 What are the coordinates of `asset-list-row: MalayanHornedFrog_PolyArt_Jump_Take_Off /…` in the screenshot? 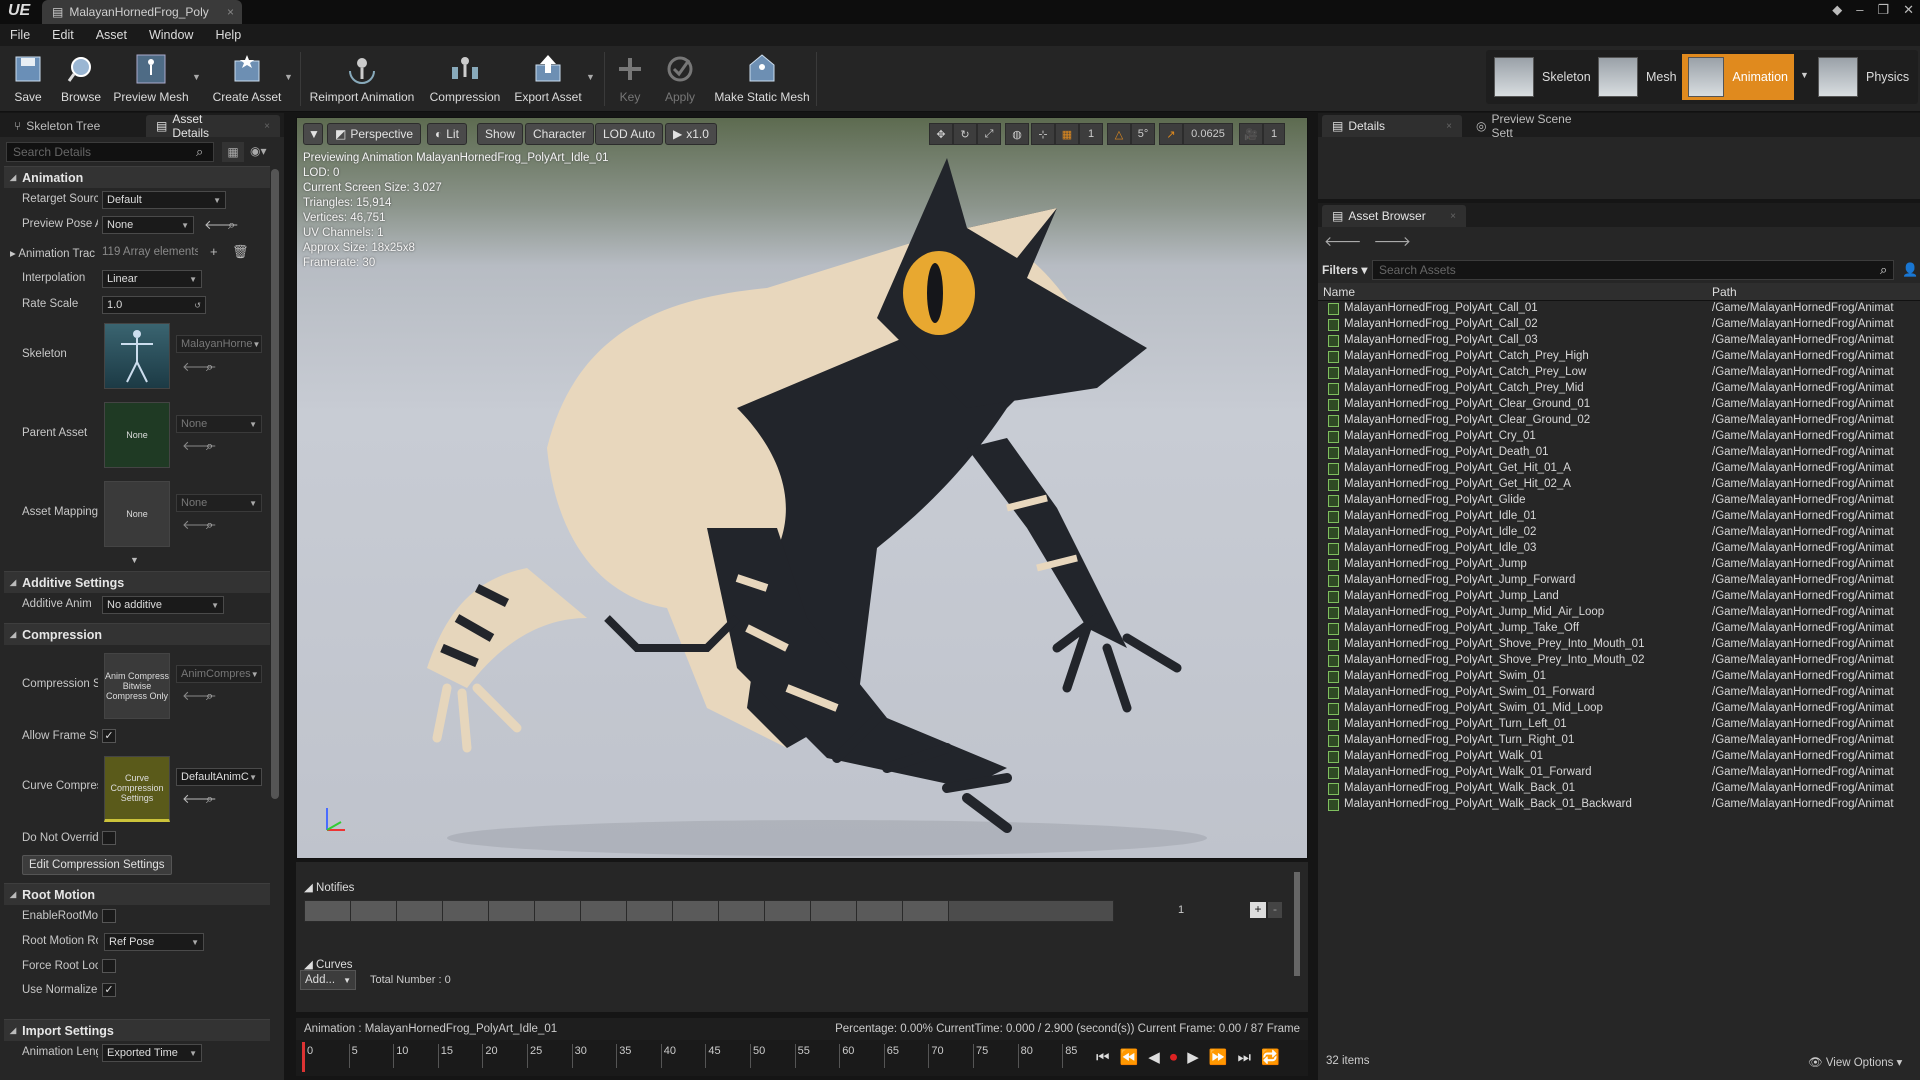 It's located at (1618, 629).